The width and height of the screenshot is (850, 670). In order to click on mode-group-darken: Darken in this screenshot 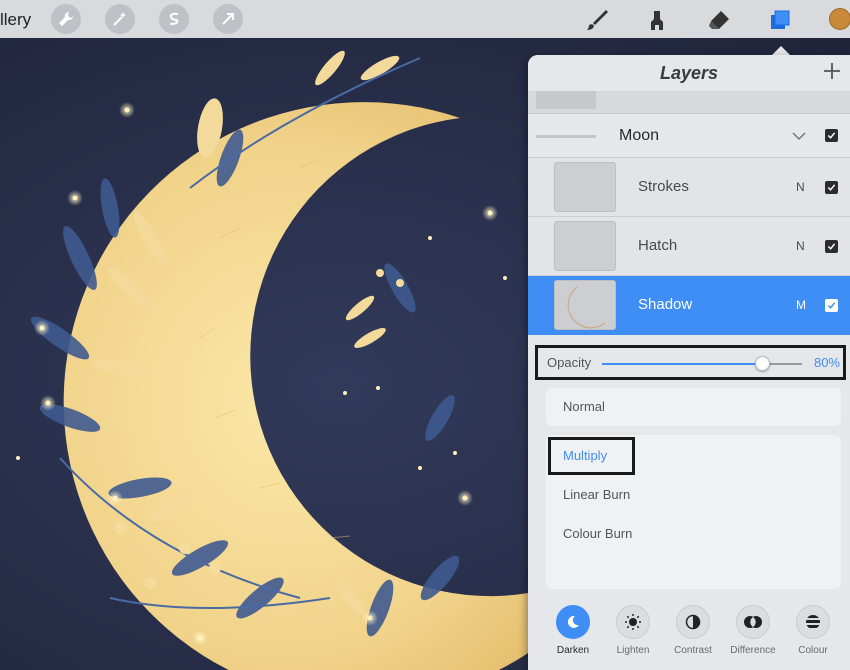, I will do `click(573, 630)`.